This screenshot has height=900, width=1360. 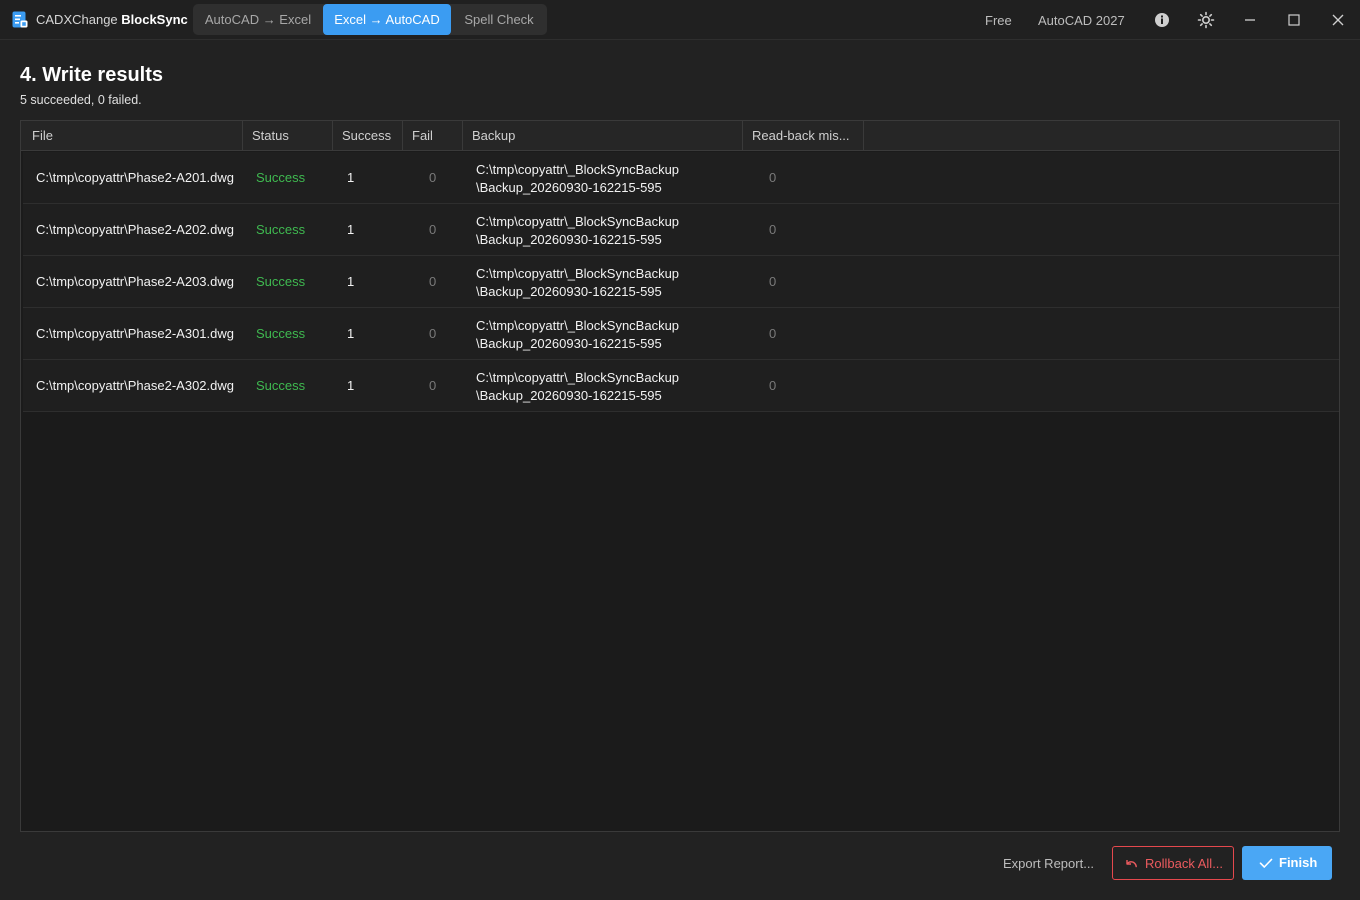 I want to click on minimize-icon, so click(x=1250, y=20).